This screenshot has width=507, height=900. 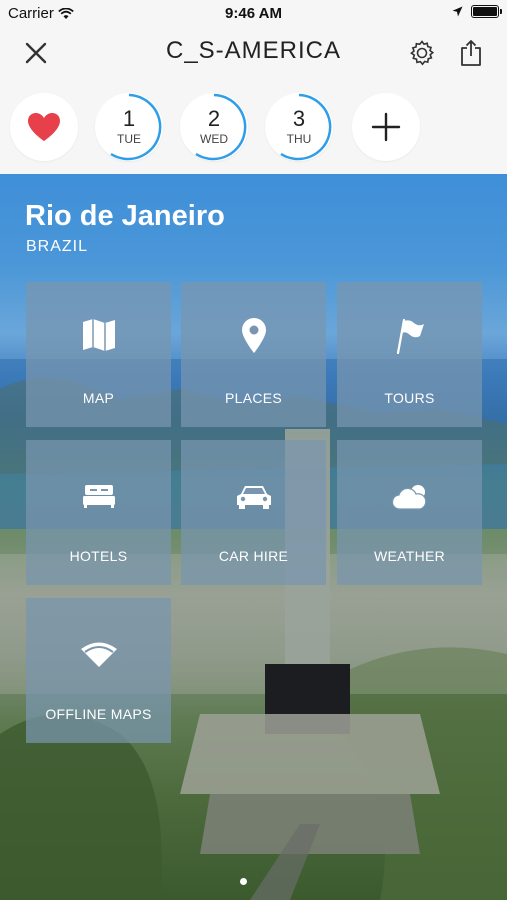 I want to click on cloud-sun-icon, so click(x=408, y=497).